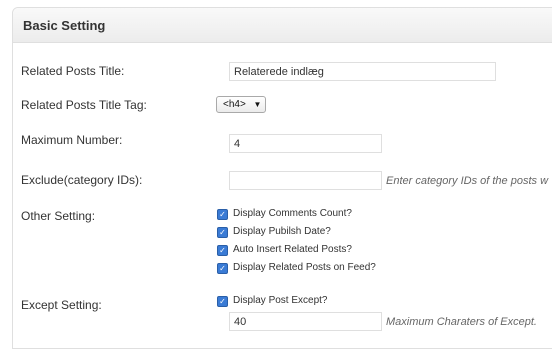 The height and width of the screenshot is (349, 552). I want to click on except-setting-label: Except Setting:, so click(61, 305).